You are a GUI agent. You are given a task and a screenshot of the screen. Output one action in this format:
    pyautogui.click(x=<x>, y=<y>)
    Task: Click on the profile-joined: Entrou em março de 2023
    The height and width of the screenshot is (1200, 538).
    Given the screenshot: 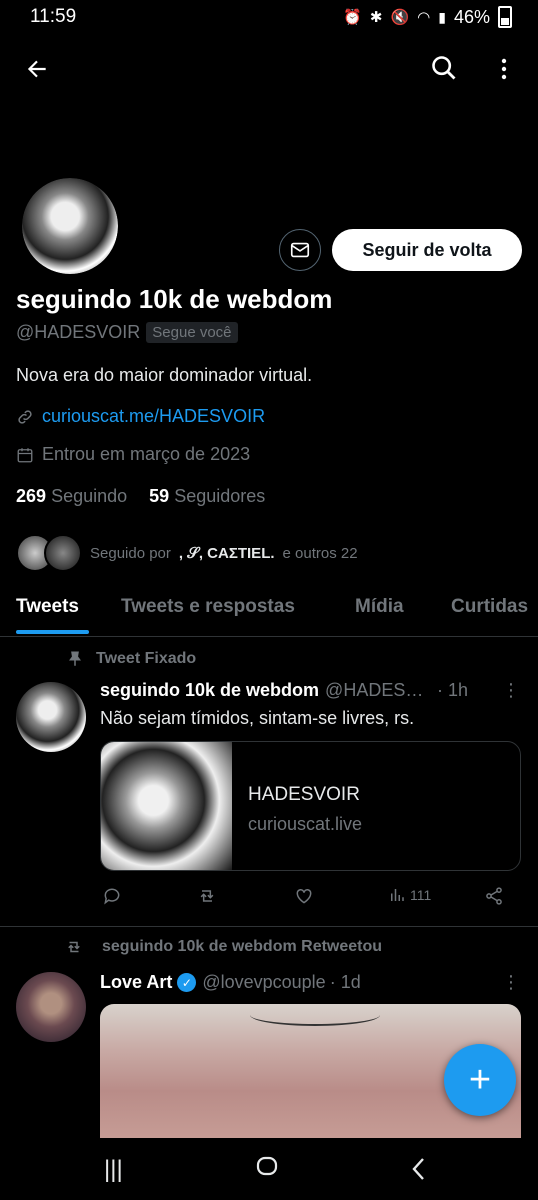 What is the action you would take?
    pyautogui.click(x=146, y=454)
    